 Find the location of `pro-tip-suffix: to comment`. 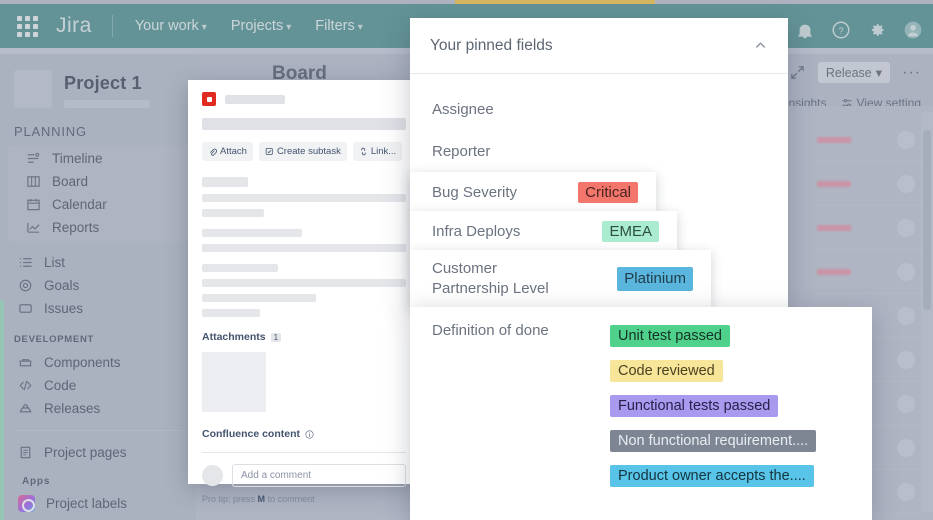

pro-tip-suffix: to comment is located at coordinates (291, 499).